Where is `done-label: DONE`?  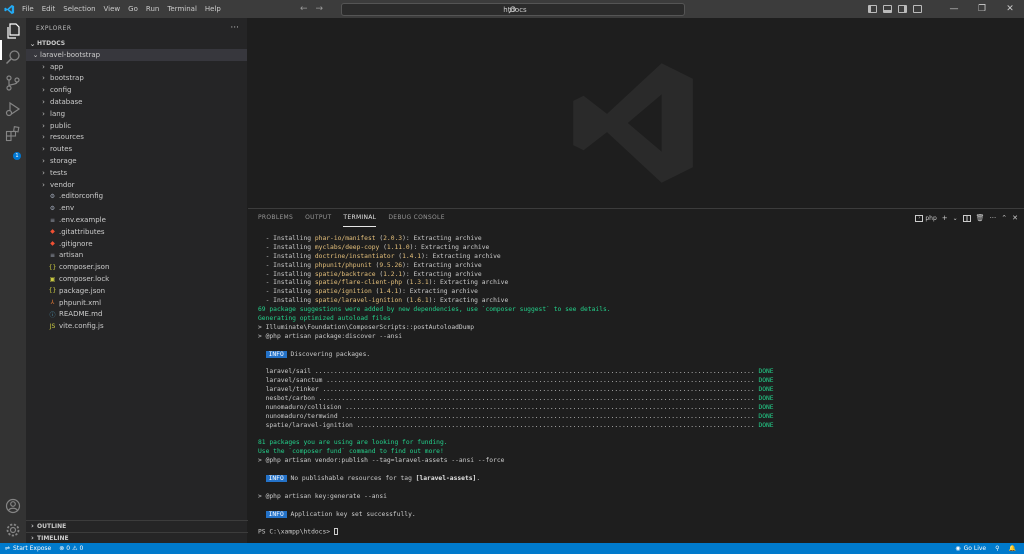 done-label: DONE is located at coordinates (766, 372).